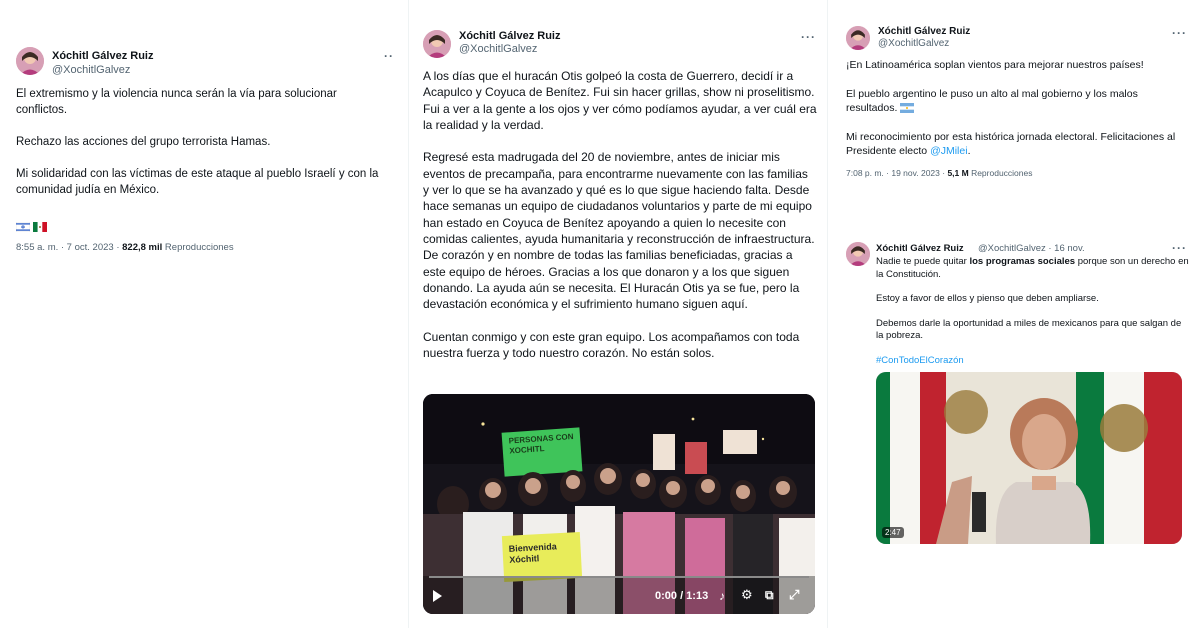 This screenshot has width=1200, height=628. I want to click on settings-gear-icon: ⚙, so click(747, 595).